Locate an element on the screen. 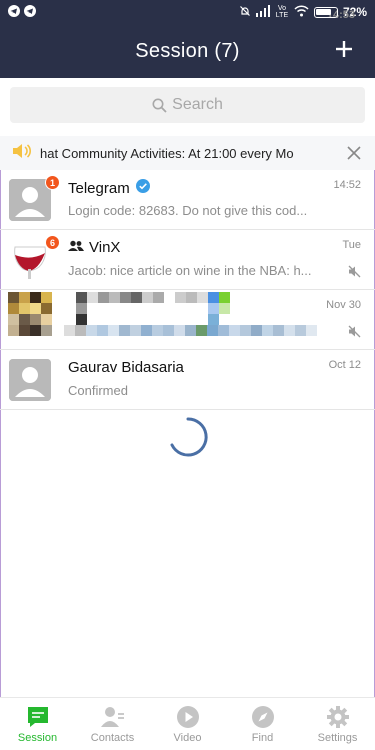 Image resolution: width=375 pixels, height=750 pixels. session-name-text: Telegram is located at coordinates (99, 188).